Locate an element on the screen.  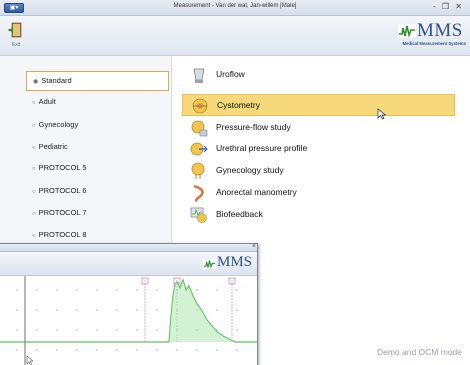
logo-subtitle: Medical Measurement Systems is located at coordinates (434, 43).